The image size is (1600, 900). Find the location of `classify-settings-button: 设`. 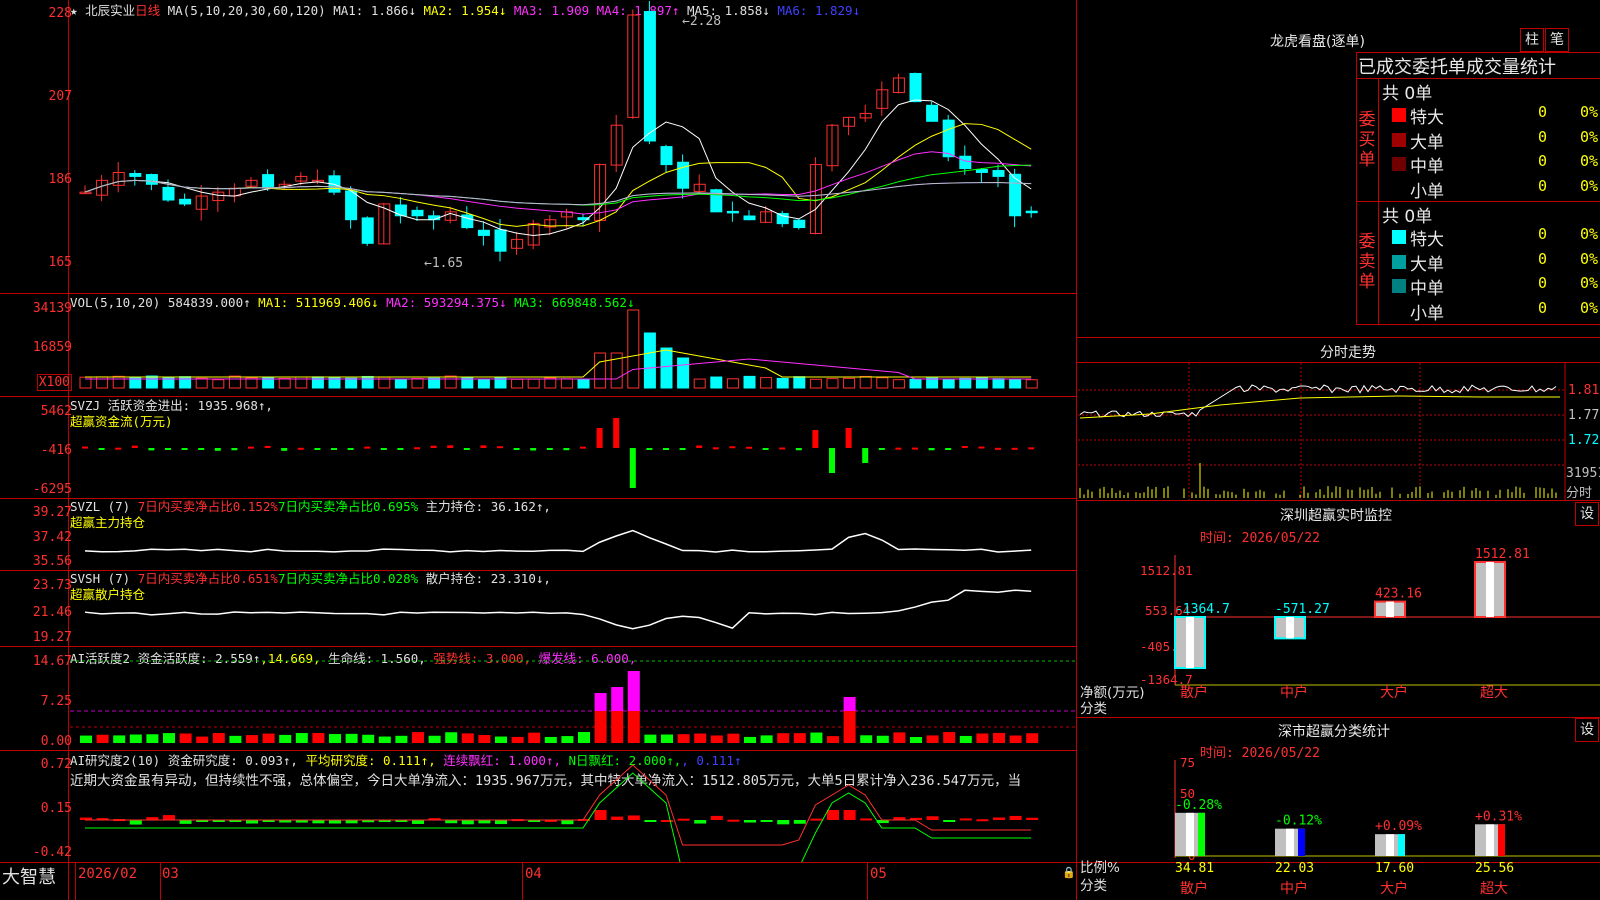

classify-settings-button: 设 is located at coordinates (1587, 730).